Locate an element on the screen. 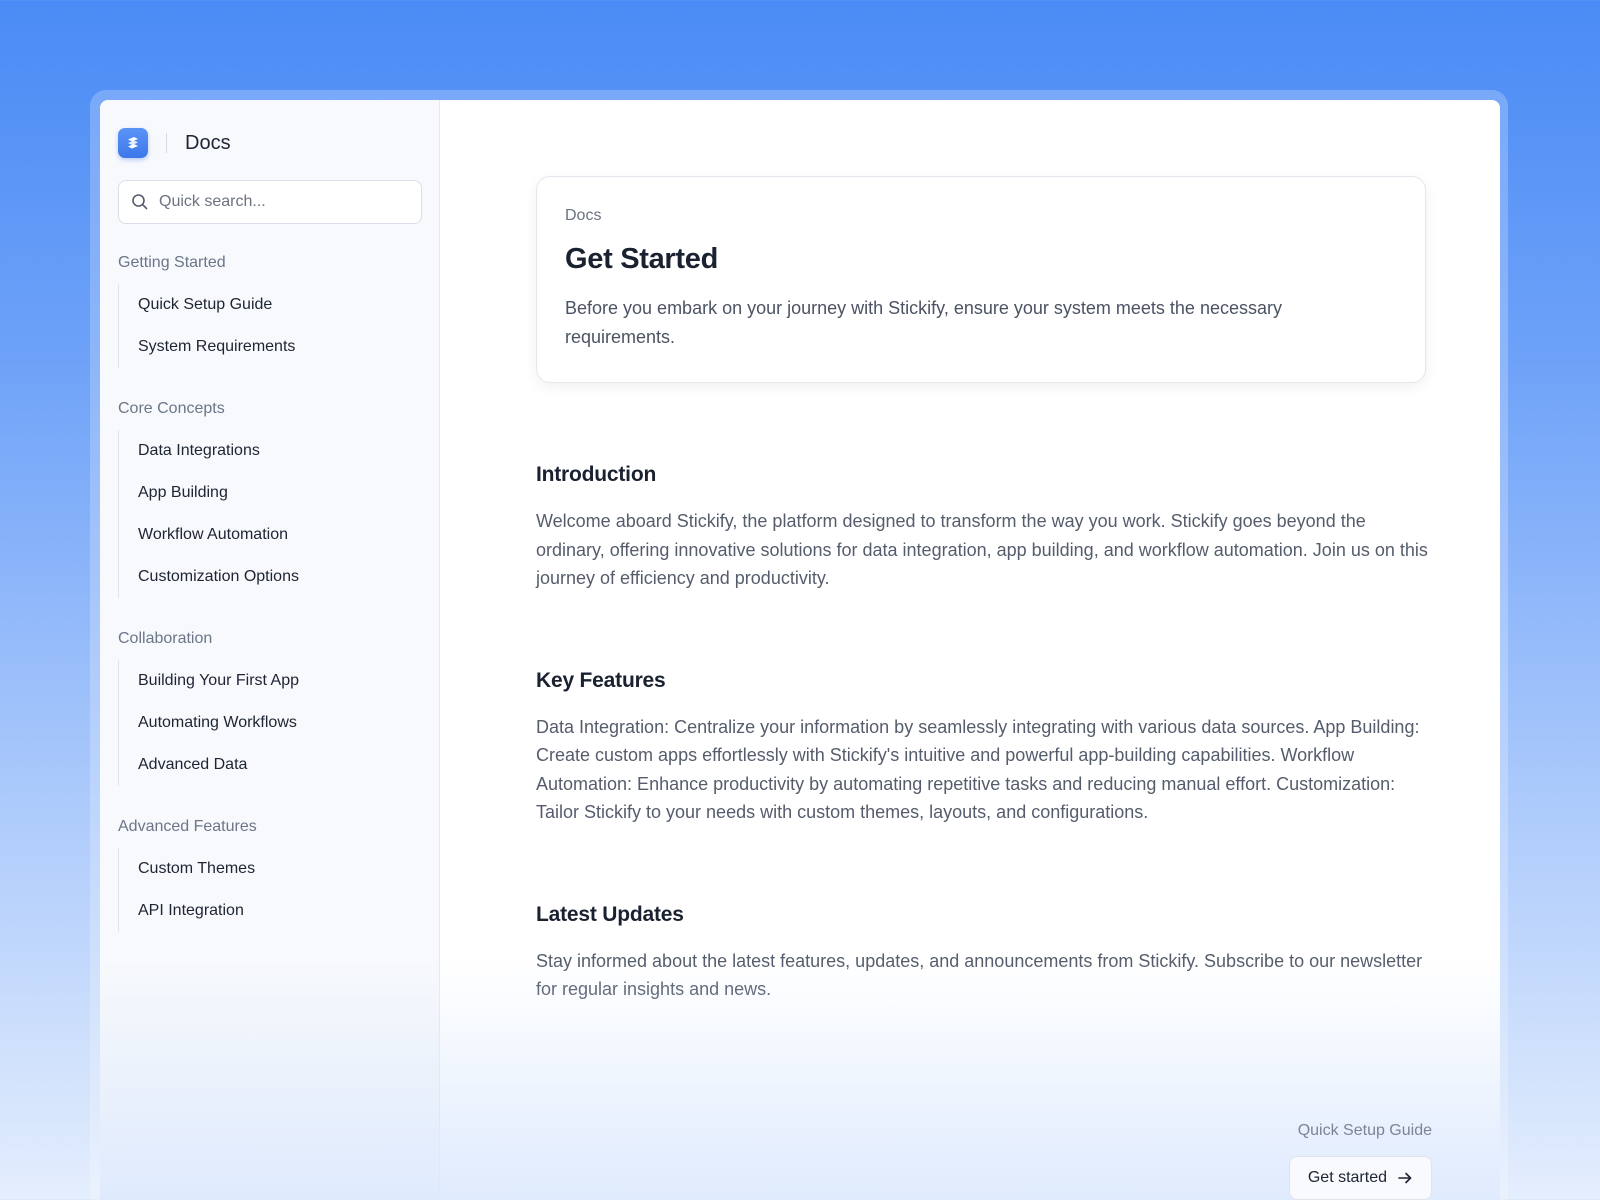 This screenshot has width=1600, height=1200. get-started-button: Get started is located at coordinates (1360, 1178).